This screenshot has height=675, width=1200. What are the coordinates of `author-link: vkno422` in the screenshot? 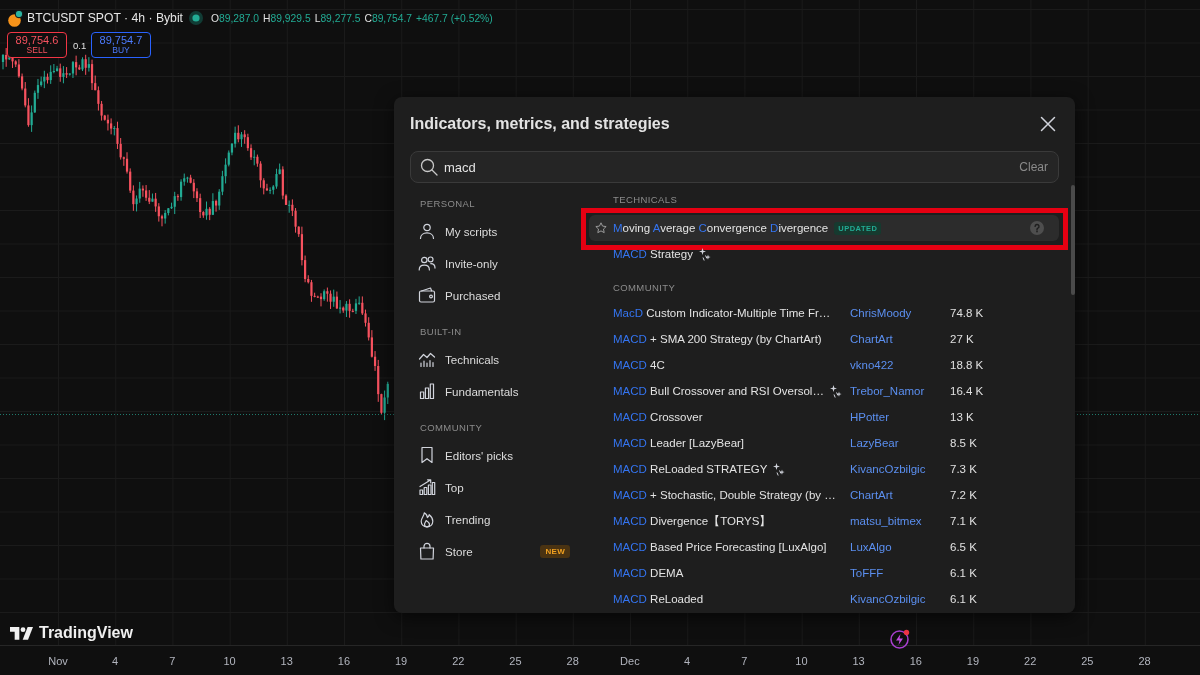 It's located at (872, 365).